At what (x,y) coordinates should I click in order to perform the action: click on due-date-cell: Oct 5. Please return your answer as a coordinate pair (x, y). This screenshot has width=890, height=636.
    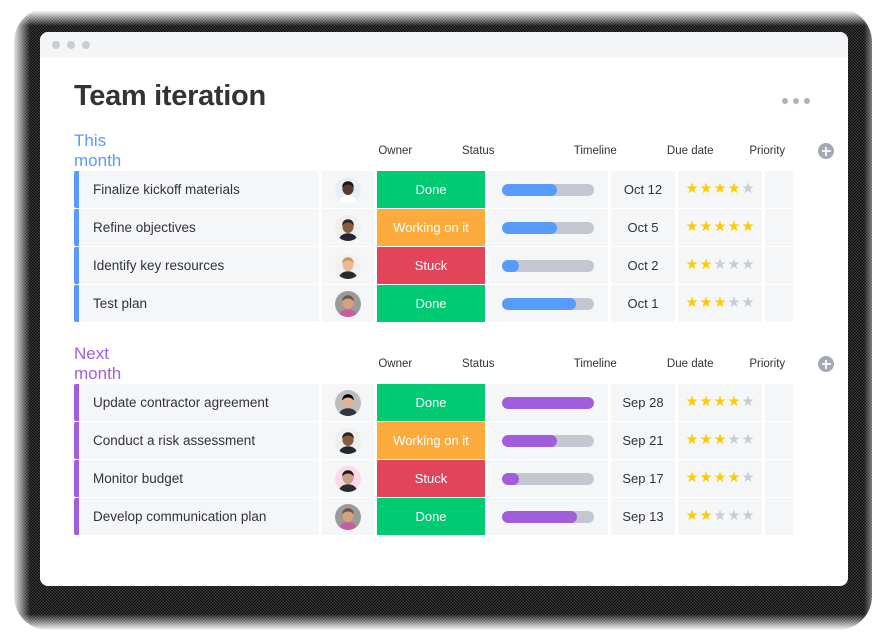
    Looking at the image, I should click on (643, 227).